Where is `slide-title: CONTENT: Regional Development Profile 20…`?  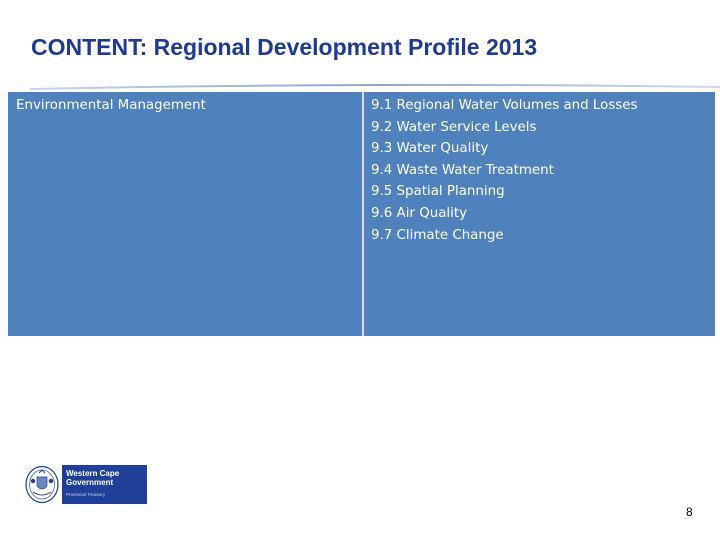
slide-title: CONTENT: Regional Development Profile 20… is located at coordinates (284, 47).